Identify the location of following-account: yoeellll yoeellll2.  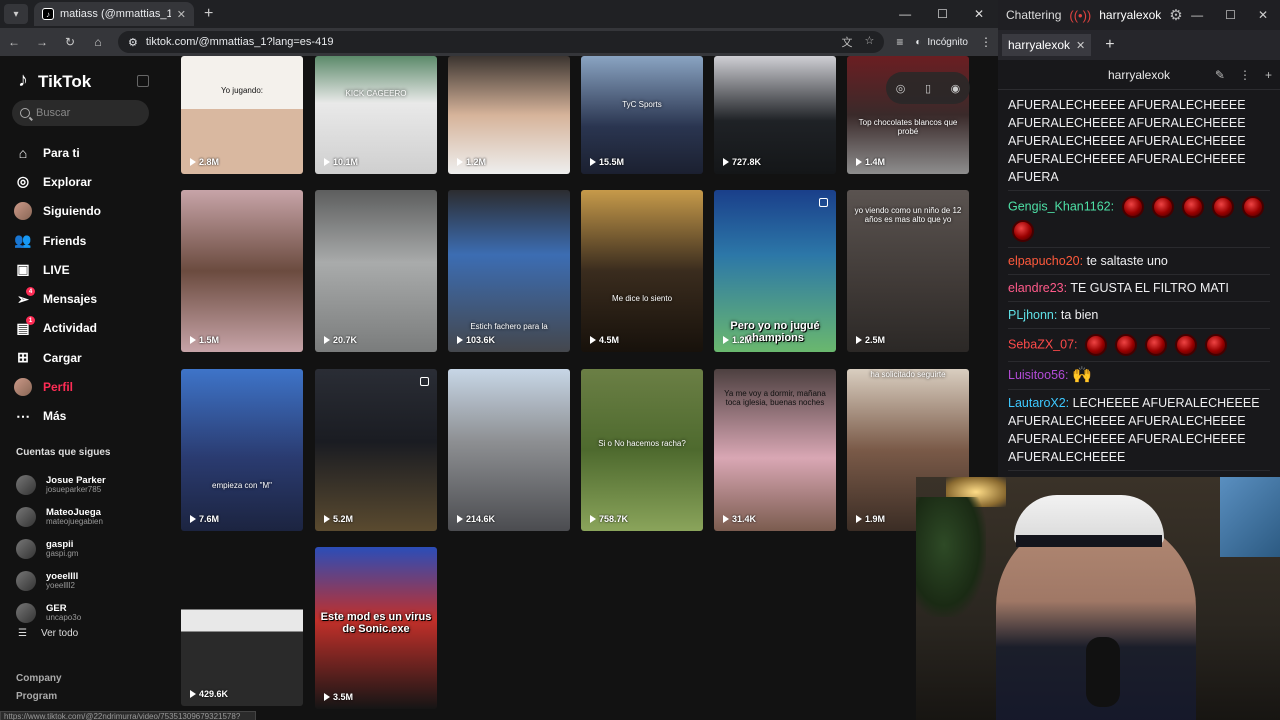
(91, 581).